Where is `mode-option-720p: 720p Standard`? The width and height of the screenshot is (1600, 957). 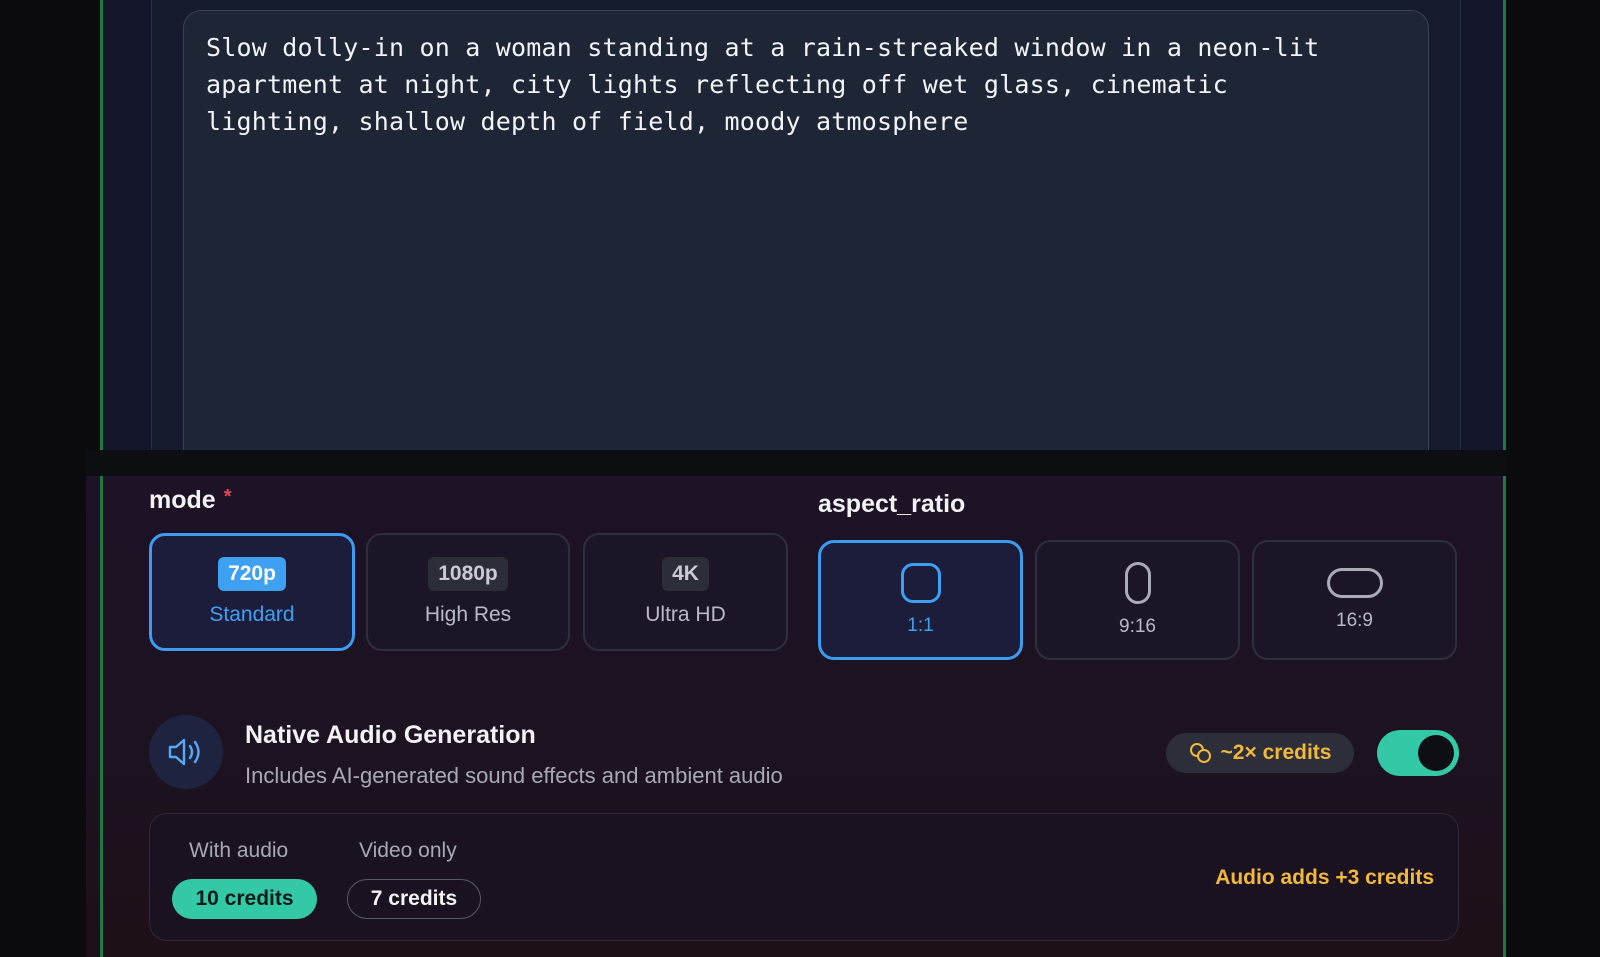 mode-option-720p: 720p Standard is located at coordinates (252, 592).